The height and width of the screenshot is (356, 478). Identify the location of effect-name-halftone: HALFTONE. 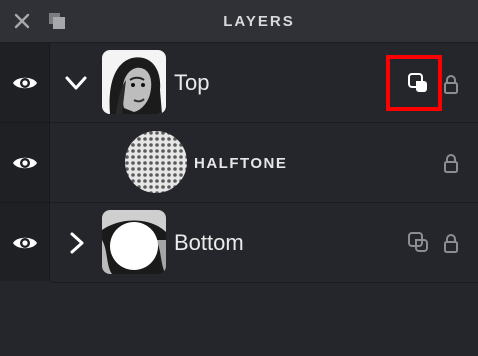
(240, 163).